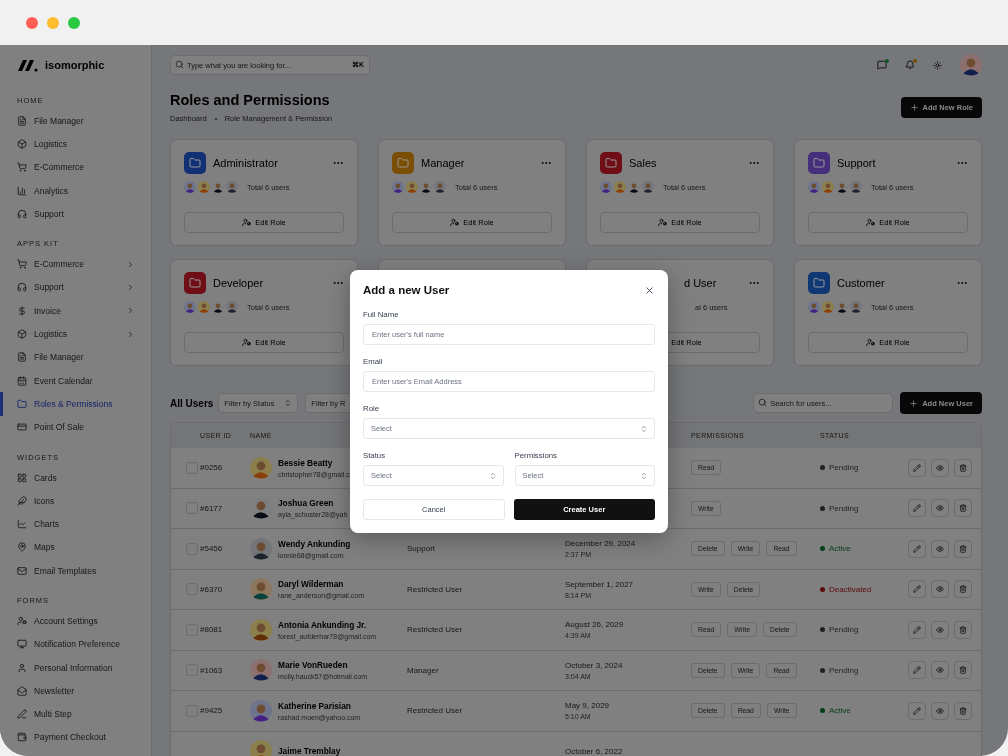 The width and height of the screenshot is (1008, 756). I want to click on card-icon, so click(22, 427).